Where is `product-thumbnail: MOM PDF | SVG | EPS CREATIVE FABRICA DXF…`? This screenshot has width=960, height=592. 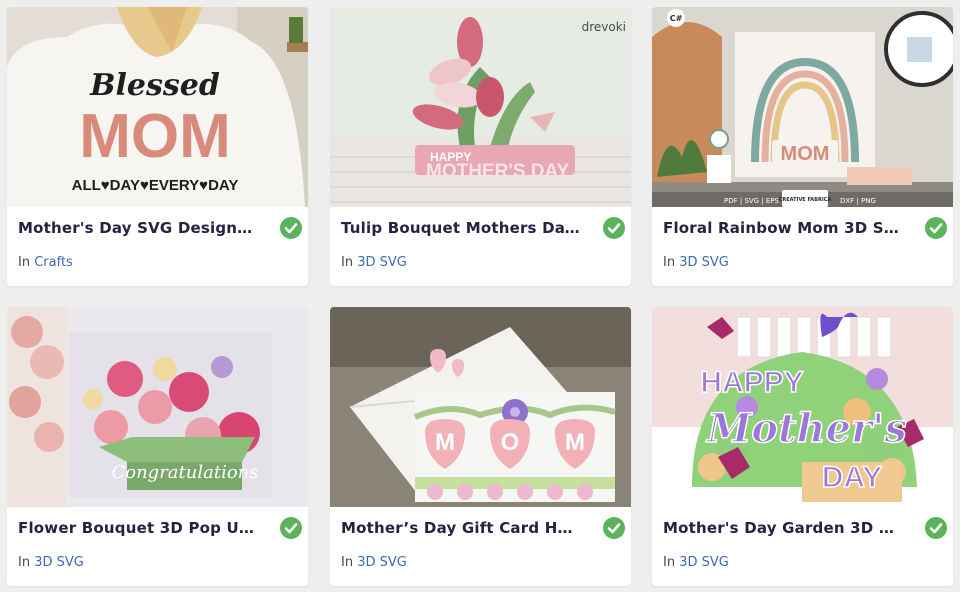
product-thumbnail: MOM PDF | SVG | EPS CREATIVE FABRICA DXF… is located at coordinates (802, 107).